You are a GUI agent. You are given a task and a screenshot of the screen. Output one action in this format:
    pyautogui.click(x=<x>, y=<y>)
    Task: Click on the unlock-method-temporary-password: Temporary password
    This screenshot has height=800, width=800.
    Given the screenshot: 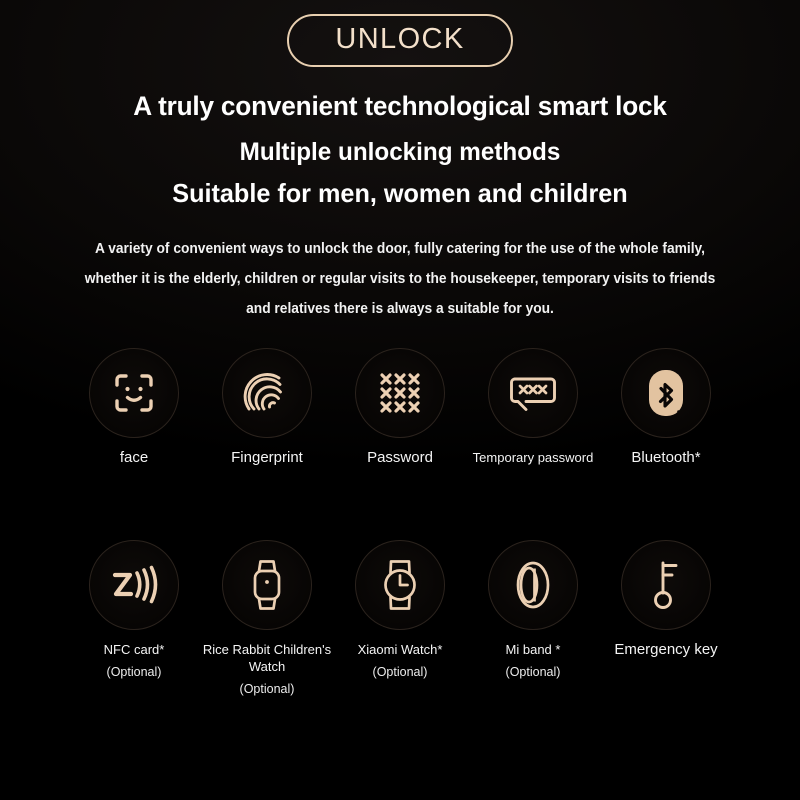 What is the action you would take?
    pyautogui.click(x=533, y=410)
    